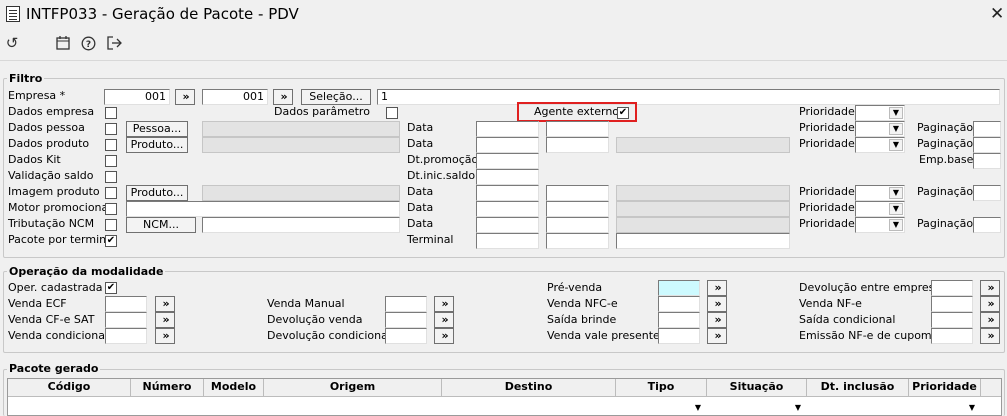 The width and height of the screenshot is (1007, 416). Describe the element at coordinates (111, 177) in the screenshot. I see `validacao-saldo-checkbox` at that location.